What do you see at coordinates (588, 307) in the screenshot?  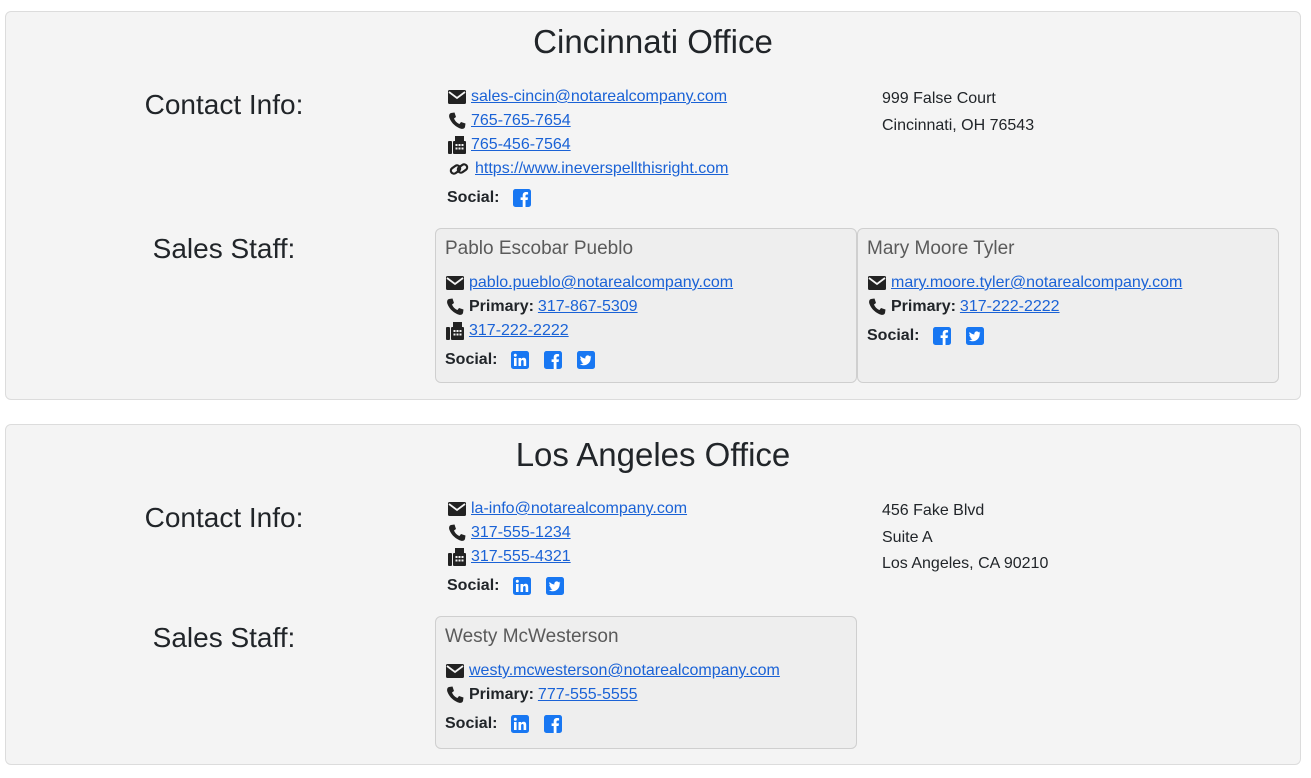 I see `staff-phone-link: 317-867-5309` at bounding box center [588, 307].